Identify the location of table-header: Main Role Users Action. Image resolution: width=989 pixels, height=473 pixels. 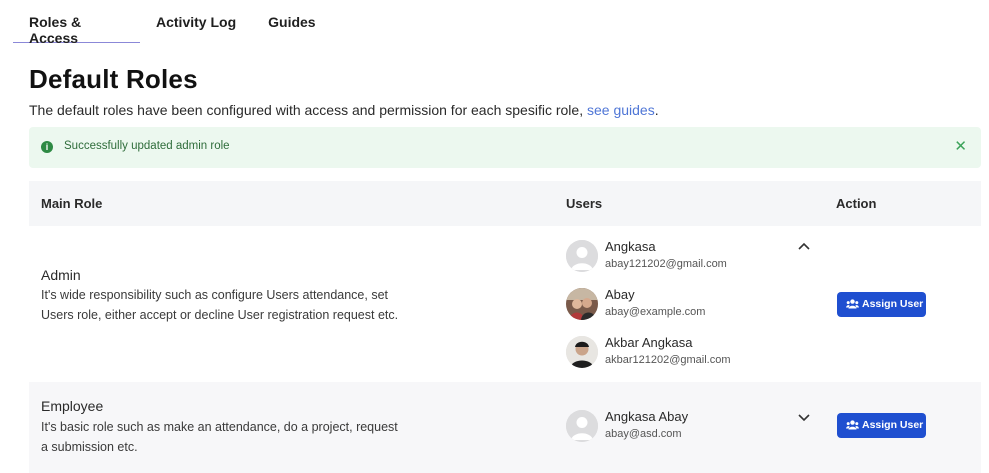
(505, 203).